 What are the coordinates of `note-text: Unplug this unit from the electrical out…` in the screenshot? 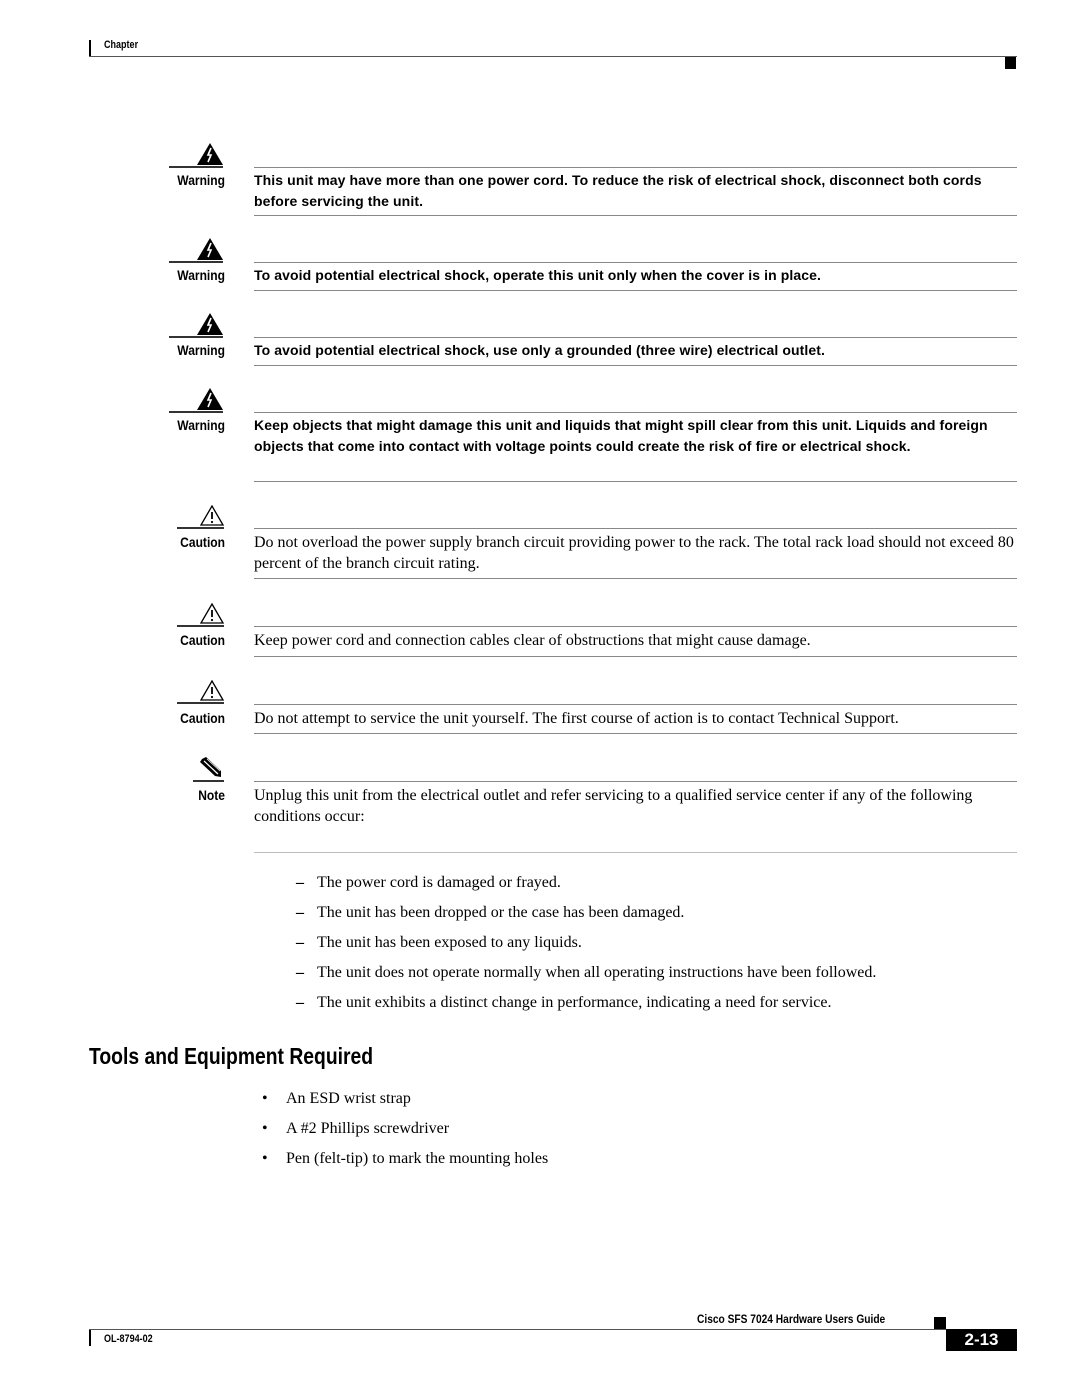 It's located at (613, 806).